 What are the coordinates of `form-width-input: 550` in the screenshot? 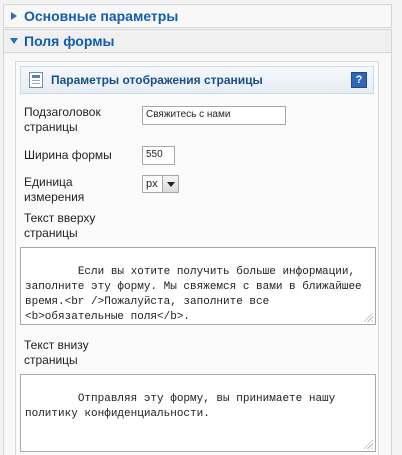 It's located at (158, 155).